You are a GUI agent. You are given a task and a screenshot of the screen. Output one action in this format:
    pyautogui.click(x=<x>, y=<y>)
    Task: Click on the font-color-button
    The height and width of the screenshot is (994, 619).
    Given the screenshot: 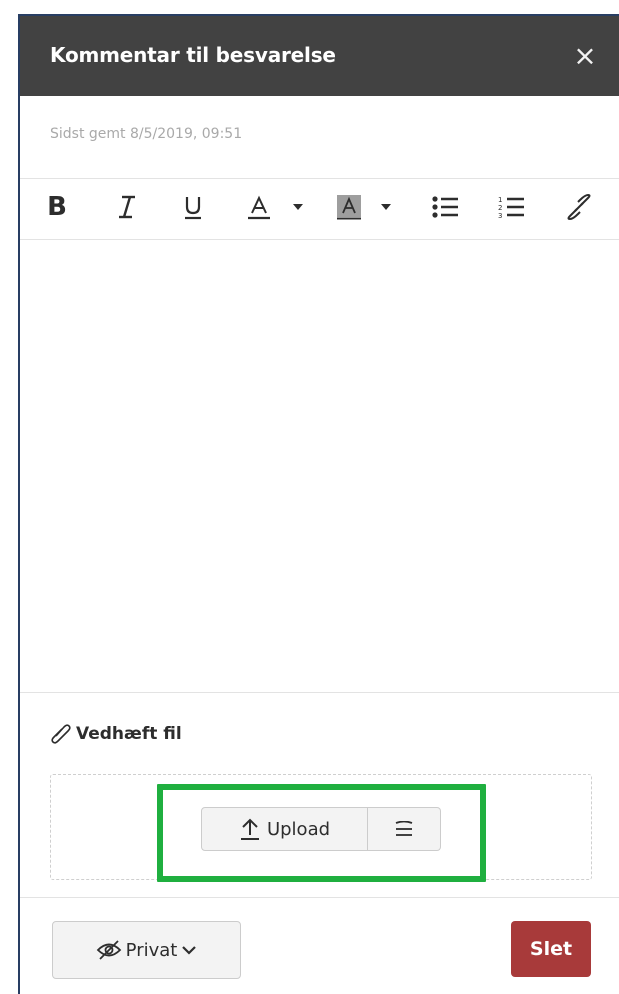 What is the action you would take?
    pyautogui.click(x=259, y=207)
    